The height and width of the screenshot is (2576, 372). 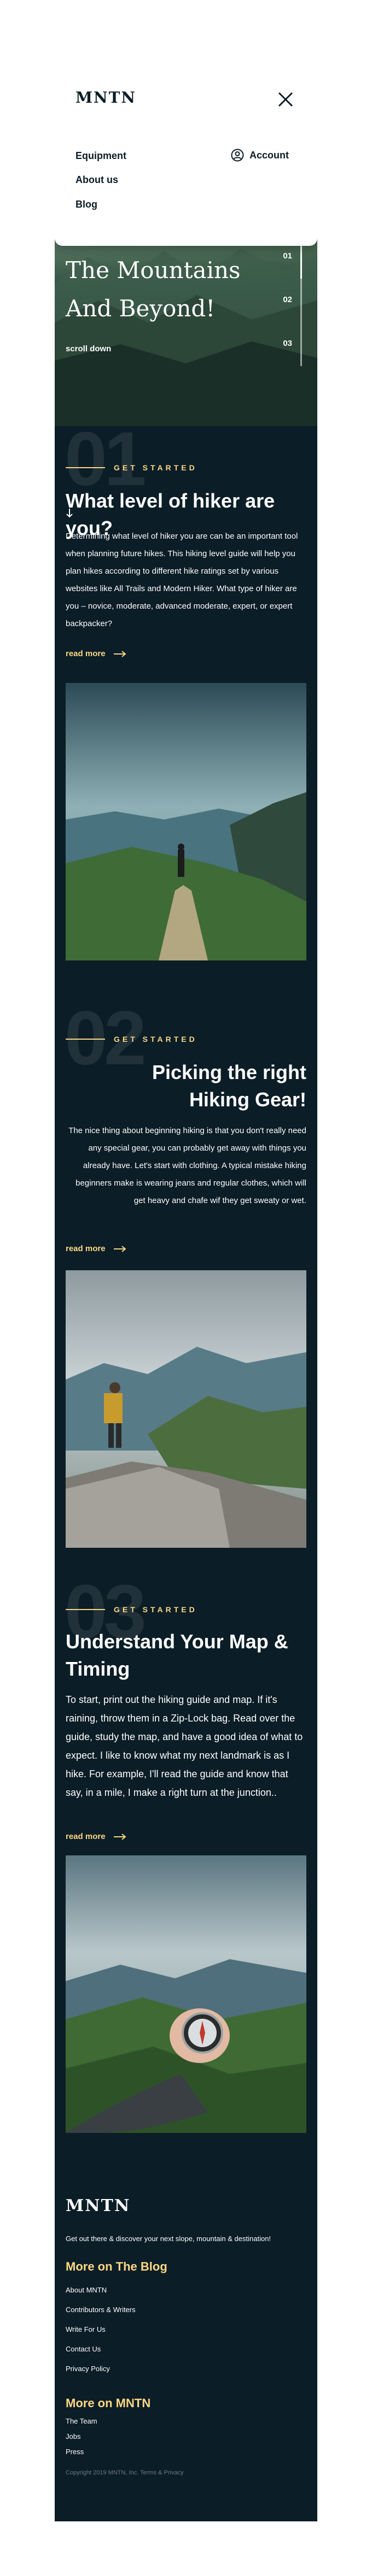 What do you see at coordinates (186, 150) in the screenshot?
I see `mobile-menu: MNTN Equipment About us Blog Account` at bounding box center [186, 150].